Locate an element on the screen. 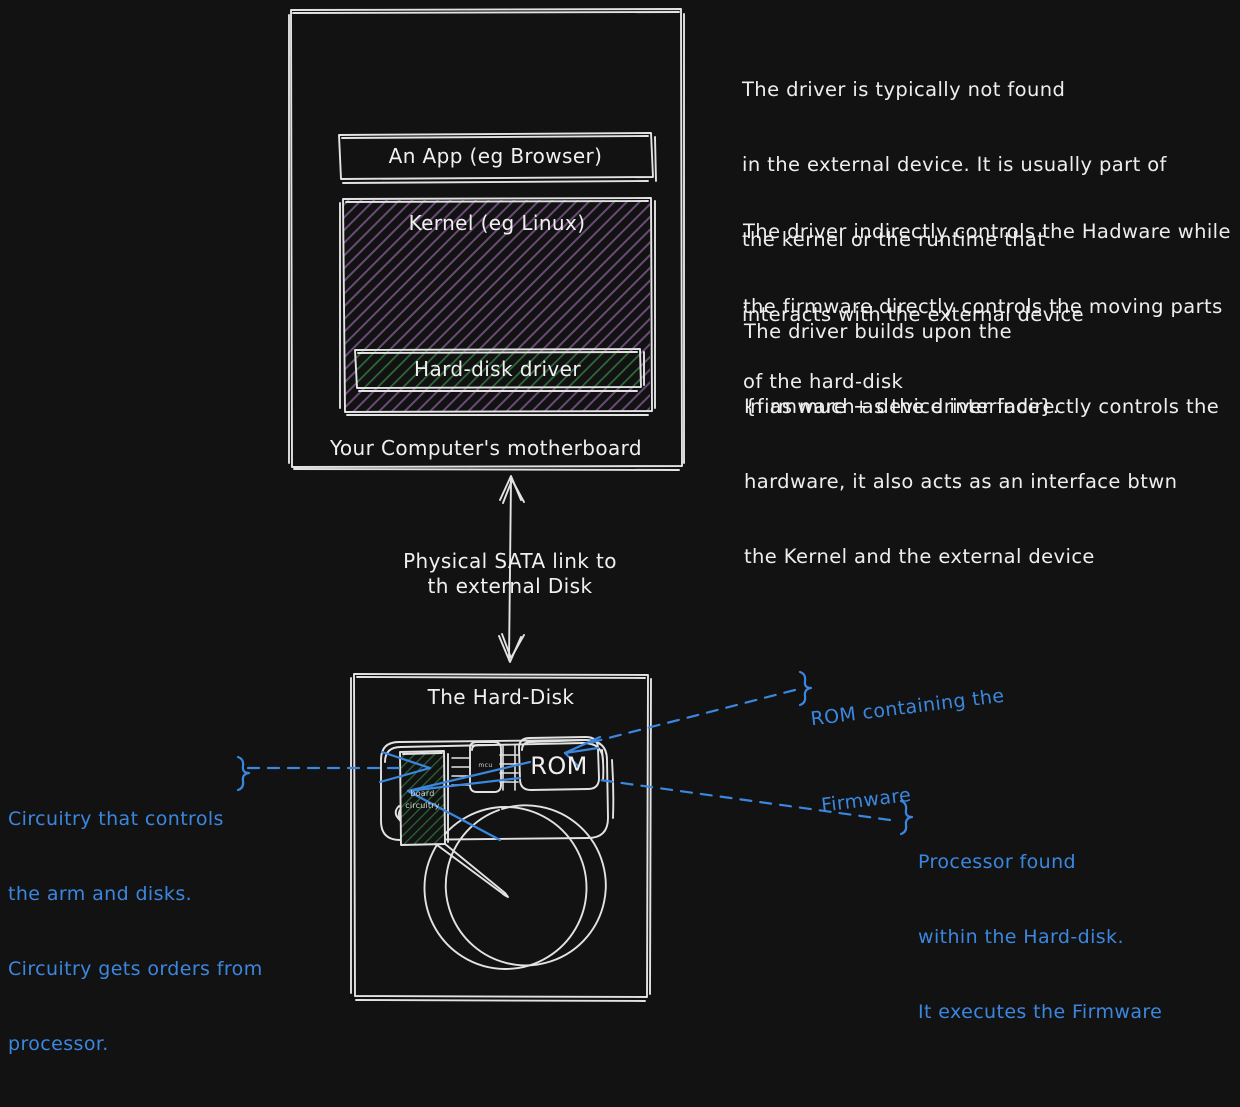 The width and height of the screenshot is (1240, 1107). harddisk-frame is located at coordinates (501, 837).